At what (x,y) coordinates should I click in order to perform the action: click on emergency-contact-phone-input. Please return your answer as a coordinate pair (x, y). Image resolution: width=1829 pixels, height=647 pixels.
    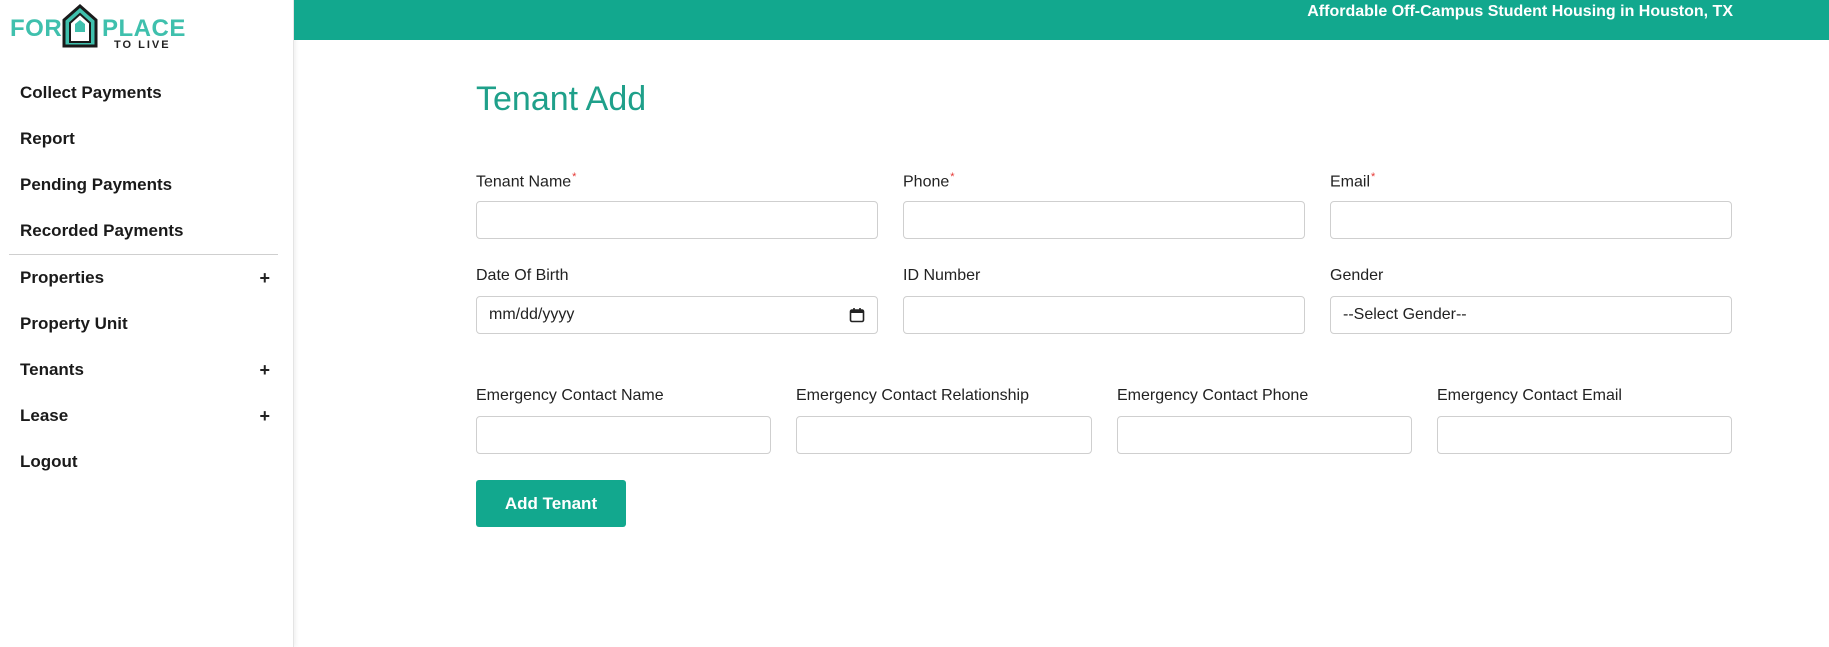
    Looking at the image, I should click on (1264, 435).